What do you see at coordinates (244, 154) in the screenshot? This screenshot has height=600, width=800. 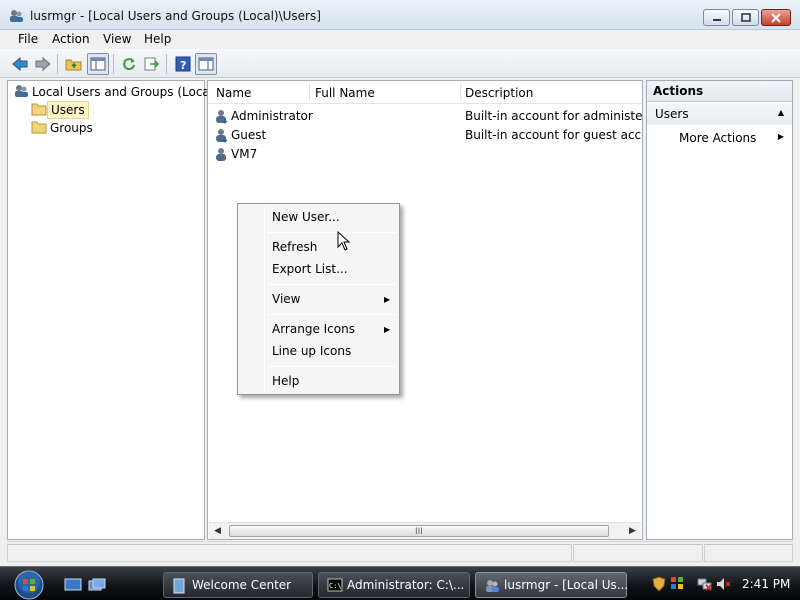 I see `cell-name: VM7` at bounding box center [244, 154].